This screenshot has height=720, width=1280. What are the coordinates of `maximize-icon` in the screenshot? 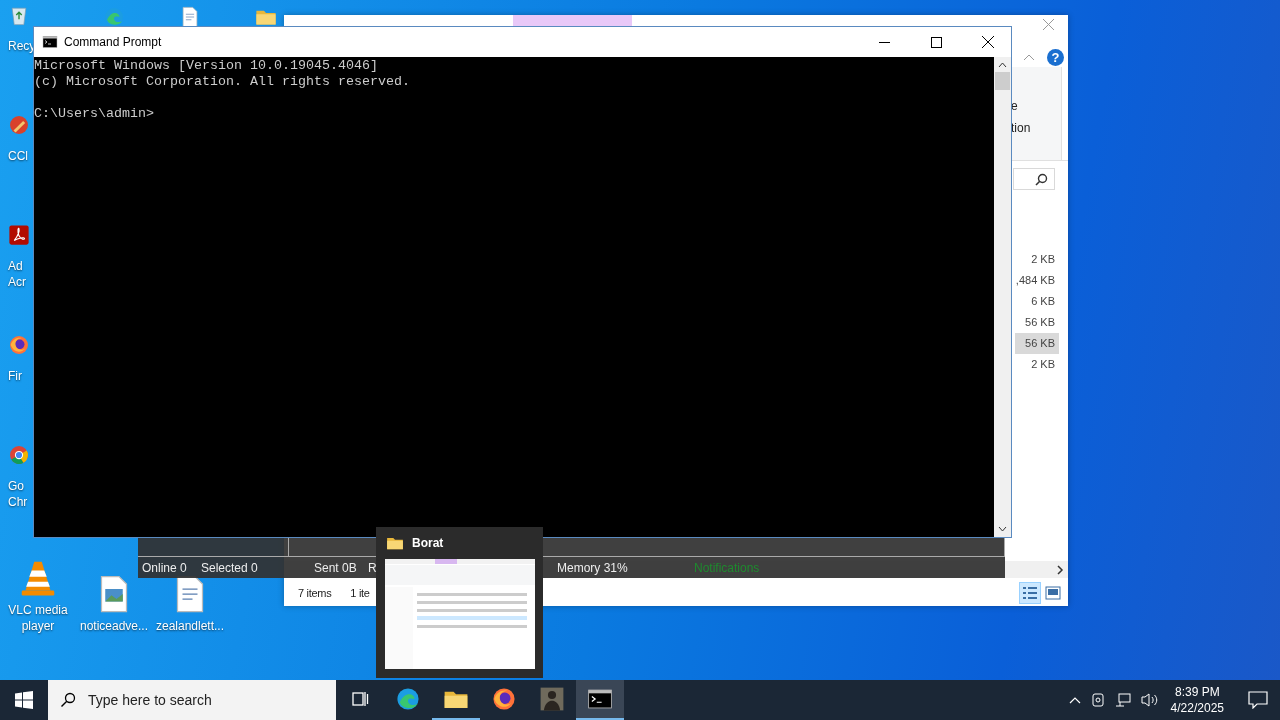 It's located at (936, 42).